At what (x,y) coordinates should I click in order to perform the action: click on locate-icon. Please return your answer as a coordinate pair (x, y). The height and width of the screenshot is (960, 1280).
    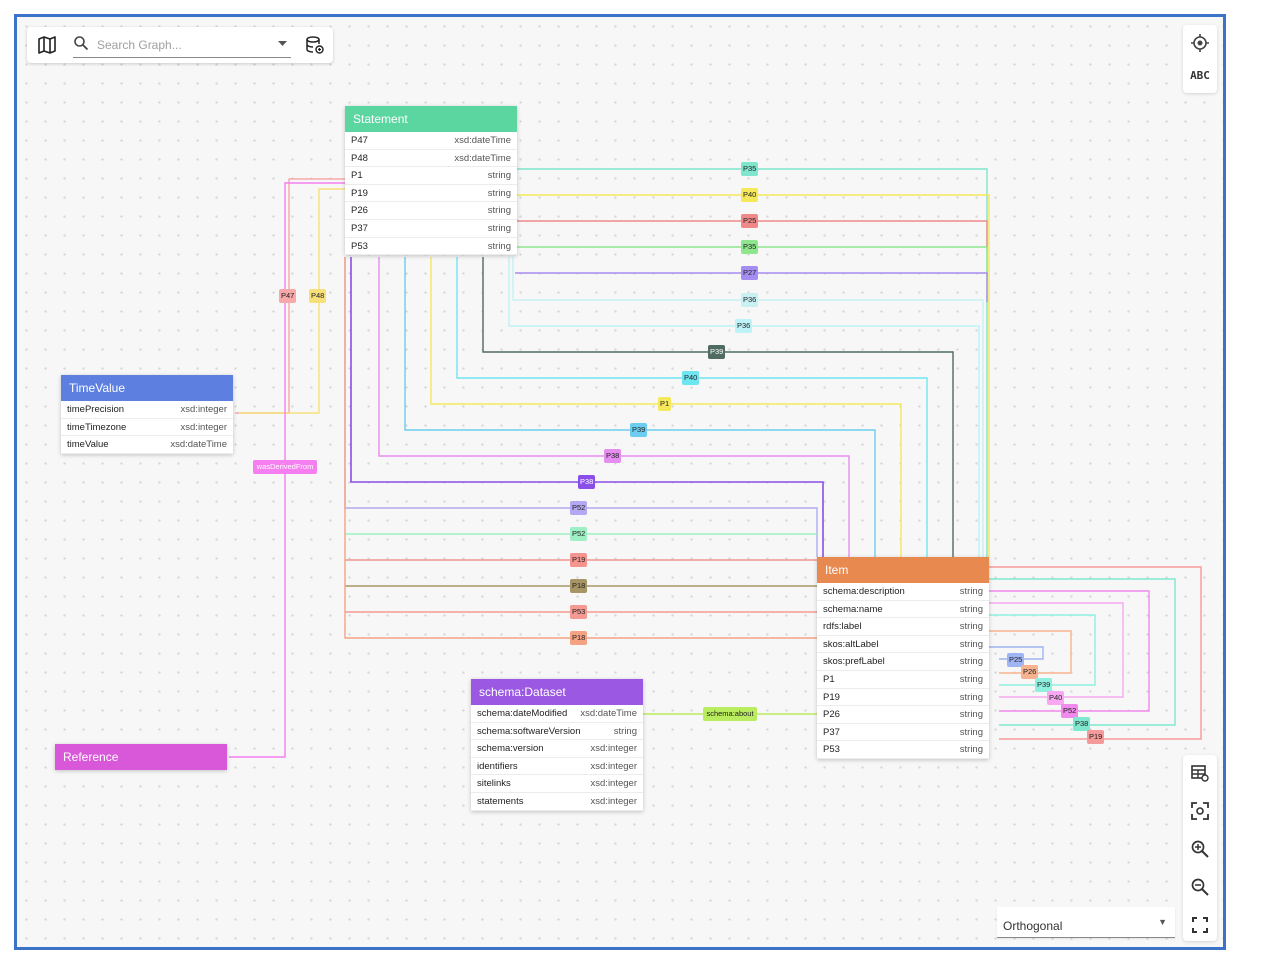
    Looking at the image, I should click on (1200, 43).